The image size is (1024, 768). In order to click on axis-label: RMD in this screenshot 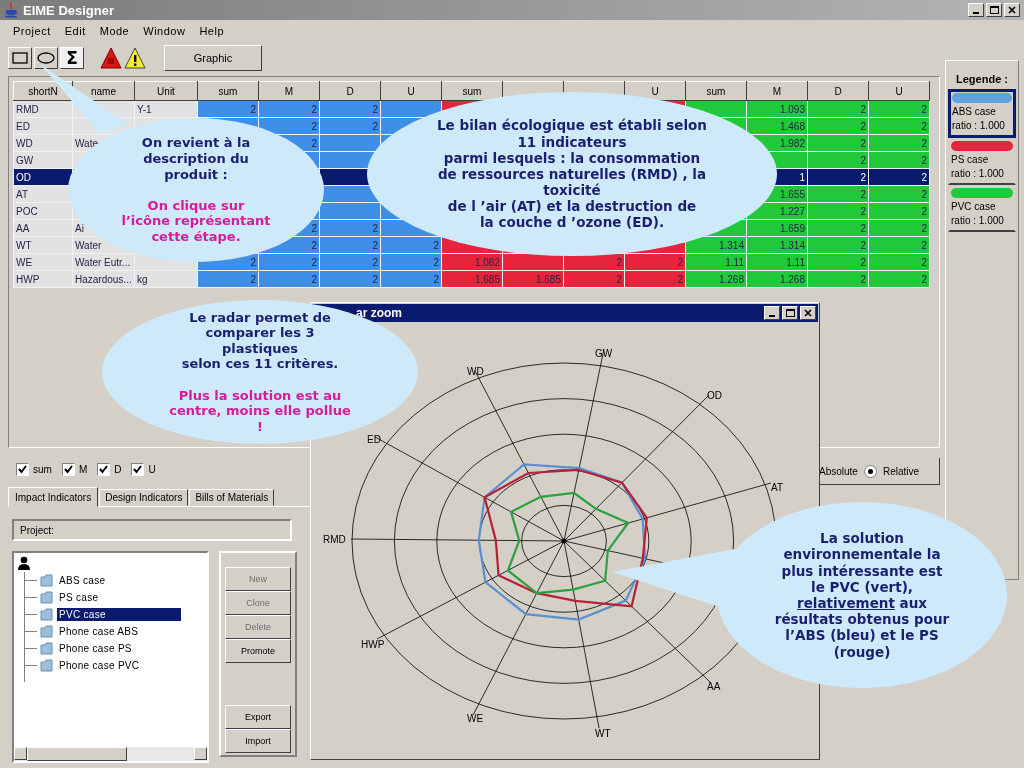, I will do `click(334, 539)`.